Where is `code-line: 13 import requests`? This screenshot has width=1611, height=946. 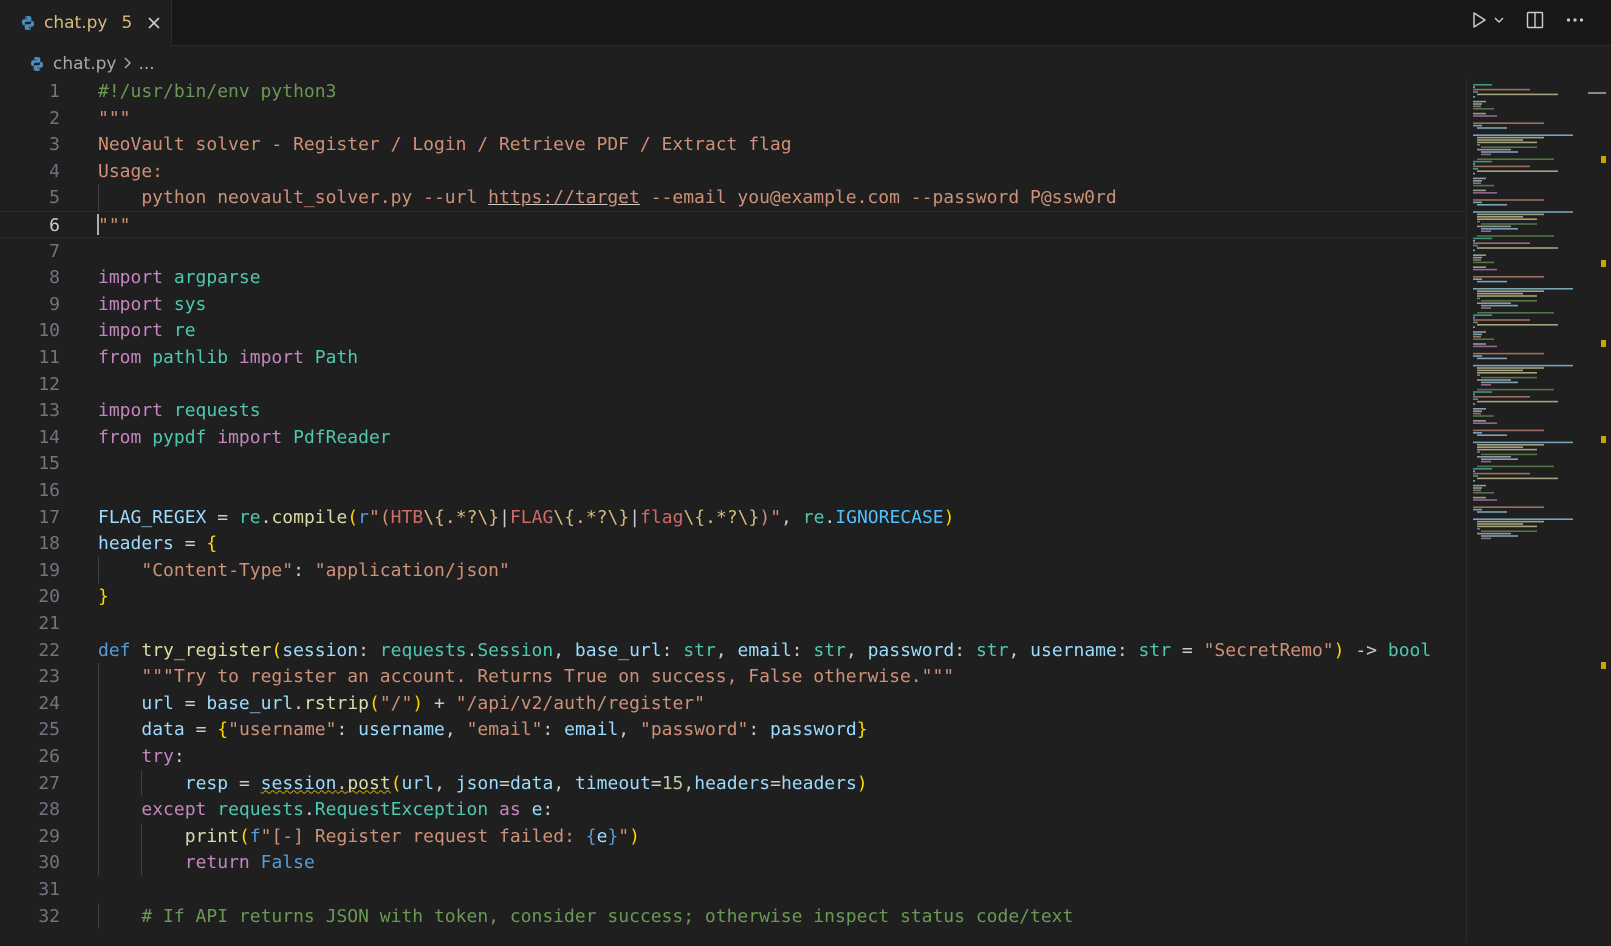
code-line: 13 import requests is located at coordinates (732, 410).